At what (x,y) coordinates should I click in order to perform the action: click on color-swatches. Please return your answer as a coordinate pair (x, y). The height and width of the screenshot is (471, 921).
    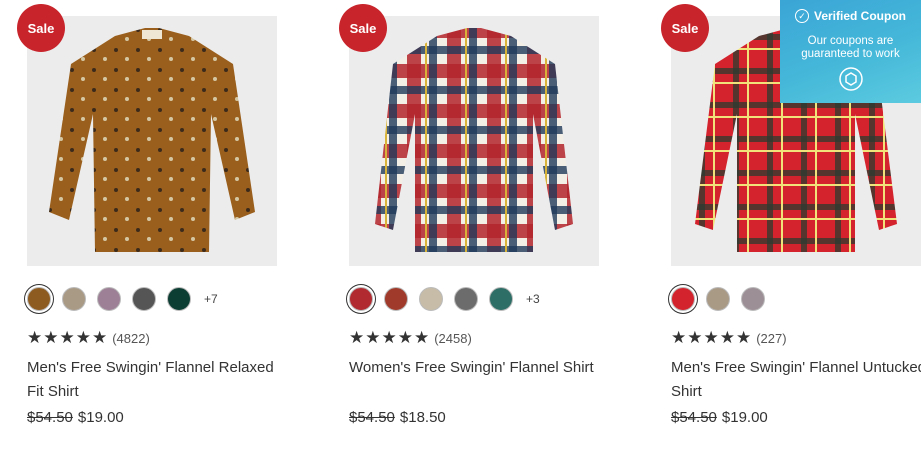
    Looking at the image, I should click on (723, 299).